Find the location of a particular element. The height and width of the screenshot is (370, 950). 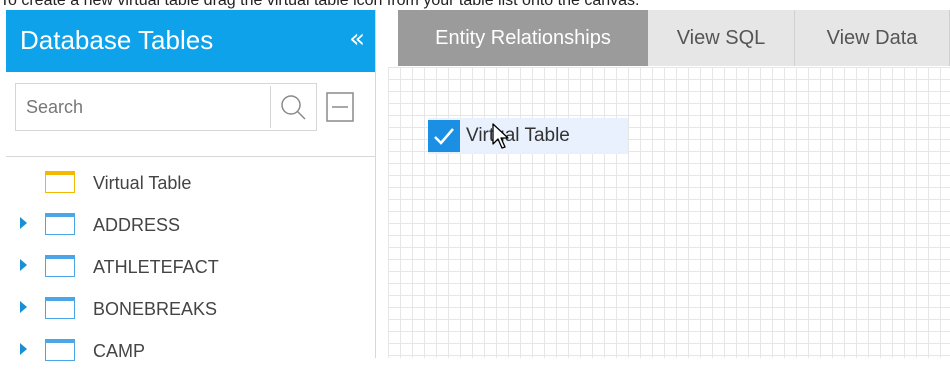

table-label: Virtual Table is located at coordinates (142, 183).